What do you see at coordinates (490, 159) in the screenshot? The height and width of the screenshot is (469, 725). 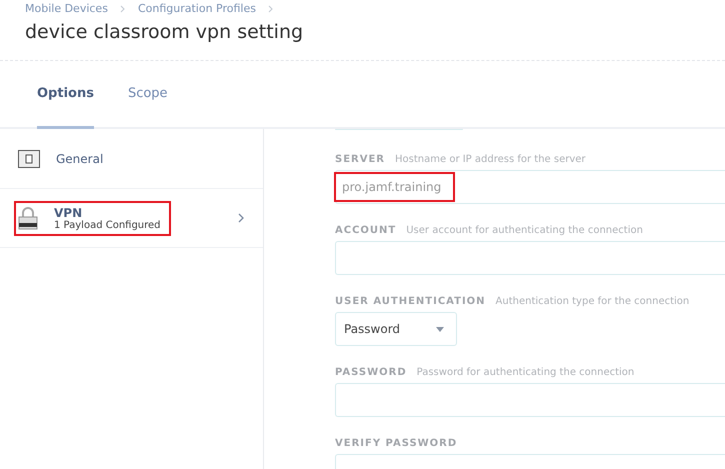 I see `field-hint: Hostname or IP address for the server` at bounding box center [490, 159].